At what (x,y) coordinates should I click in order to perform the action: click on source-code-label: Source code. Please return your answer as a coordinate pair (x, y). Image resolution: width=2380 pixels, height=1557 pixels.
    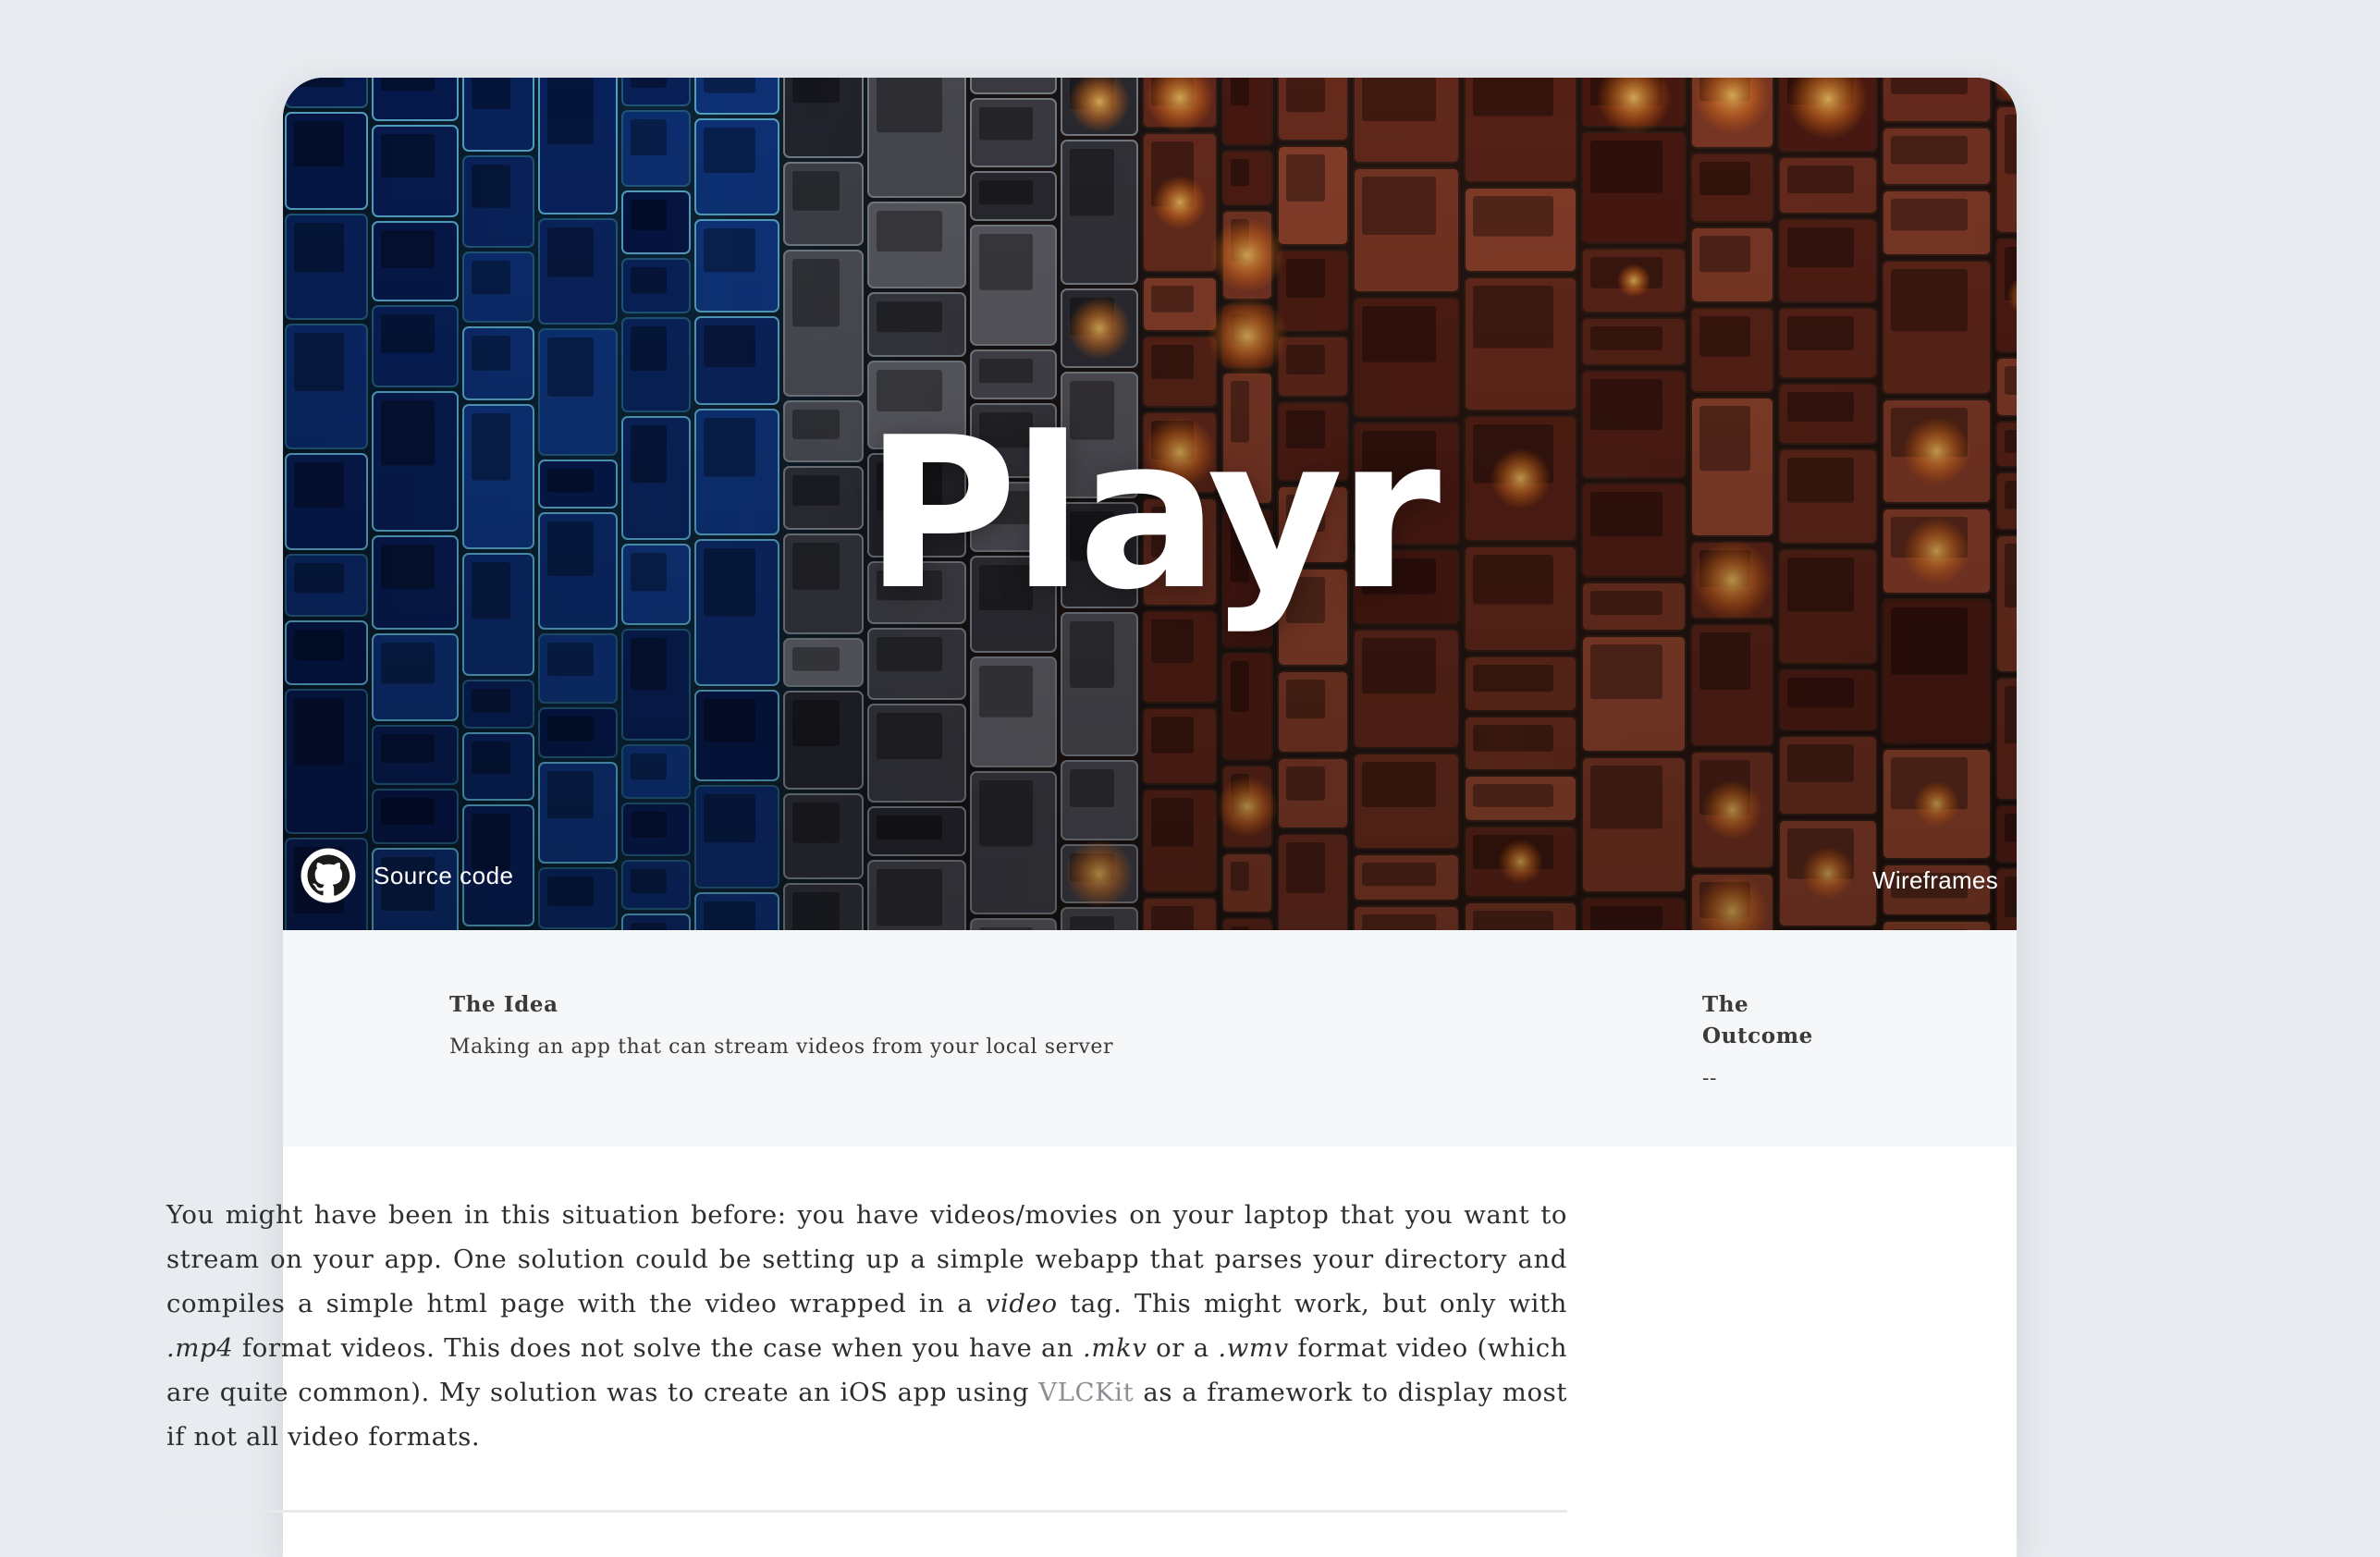
    Looking at the image, I should click on (444, 875).